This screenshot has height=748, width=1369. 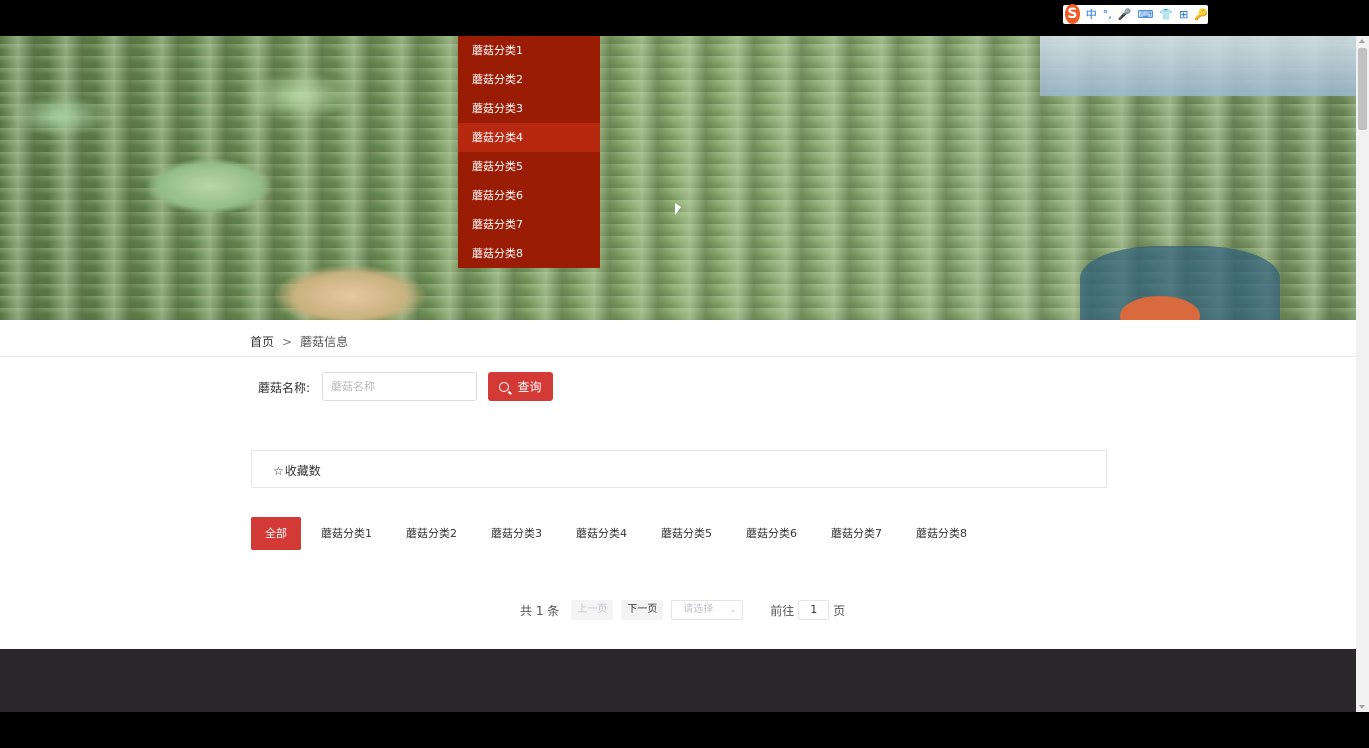 I want to click on ime-settings-icon: 🔑, so click(x=1201, y=14).